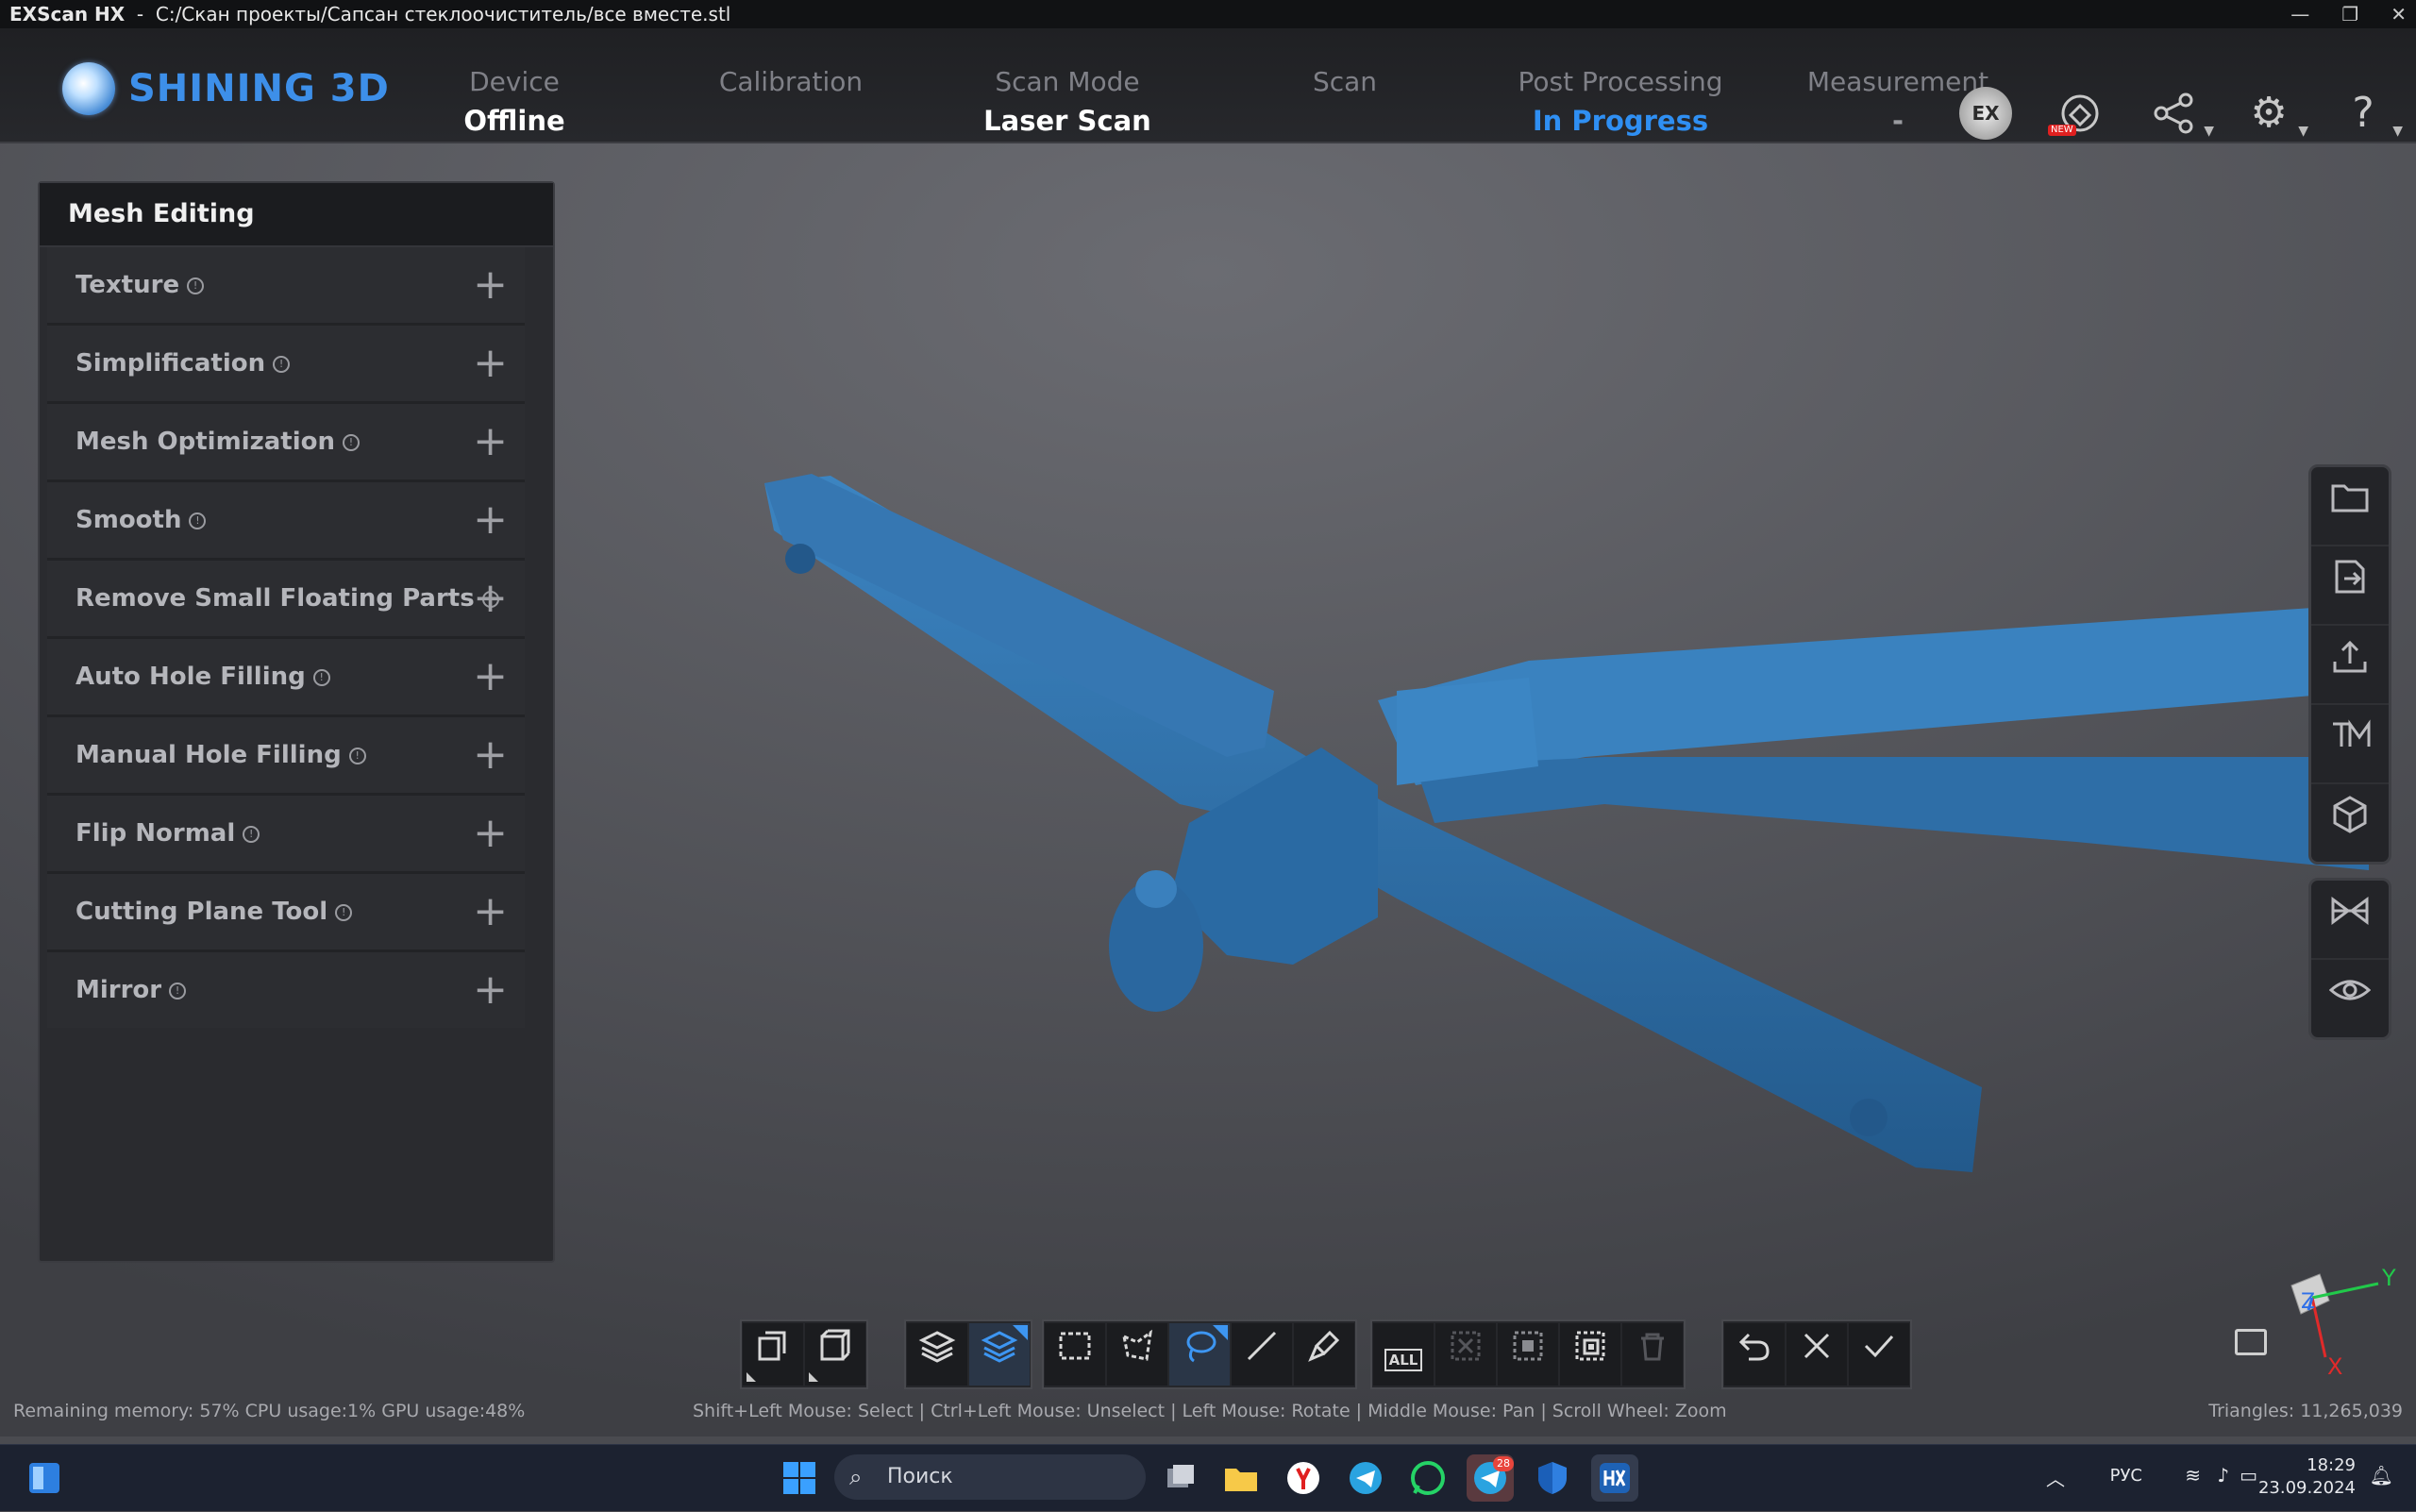 This screenshot has width=2416, height=1512. What do you see at coordinates (286, 443) in the screenshot?
I see `tool-mesh-optimization: Mesh Optimization! +` at bounding box center [286, 443].